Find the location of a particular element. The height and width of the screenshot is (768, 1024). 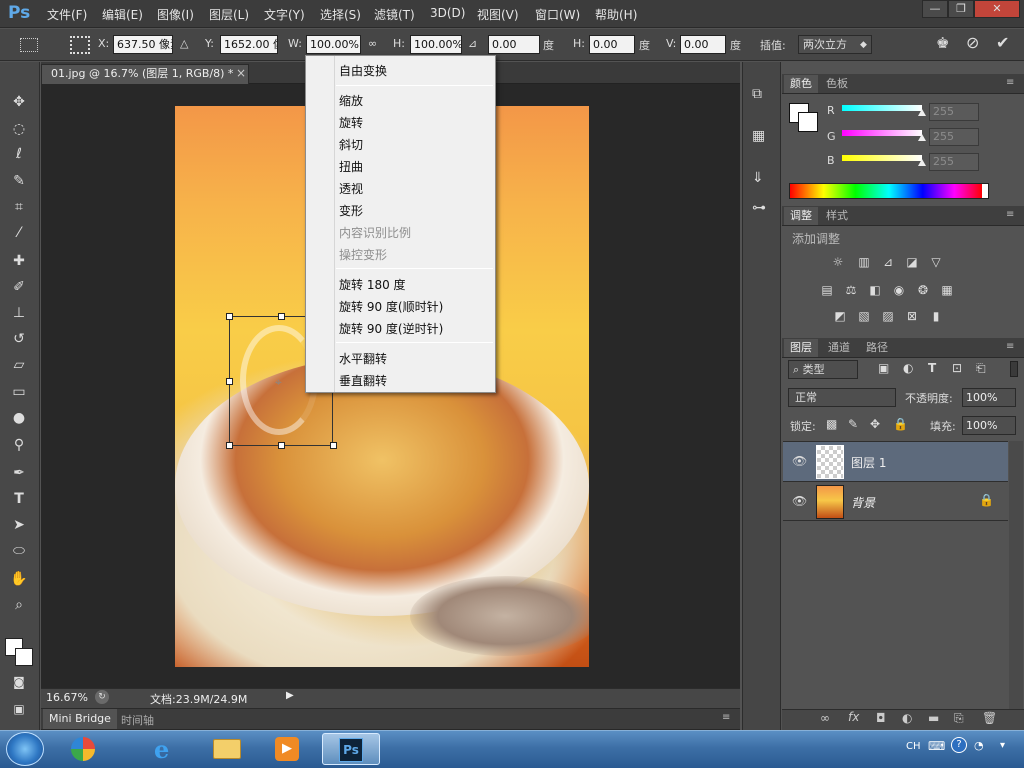

vibrance-icon: ▽ is located at coordinates (936, 262).